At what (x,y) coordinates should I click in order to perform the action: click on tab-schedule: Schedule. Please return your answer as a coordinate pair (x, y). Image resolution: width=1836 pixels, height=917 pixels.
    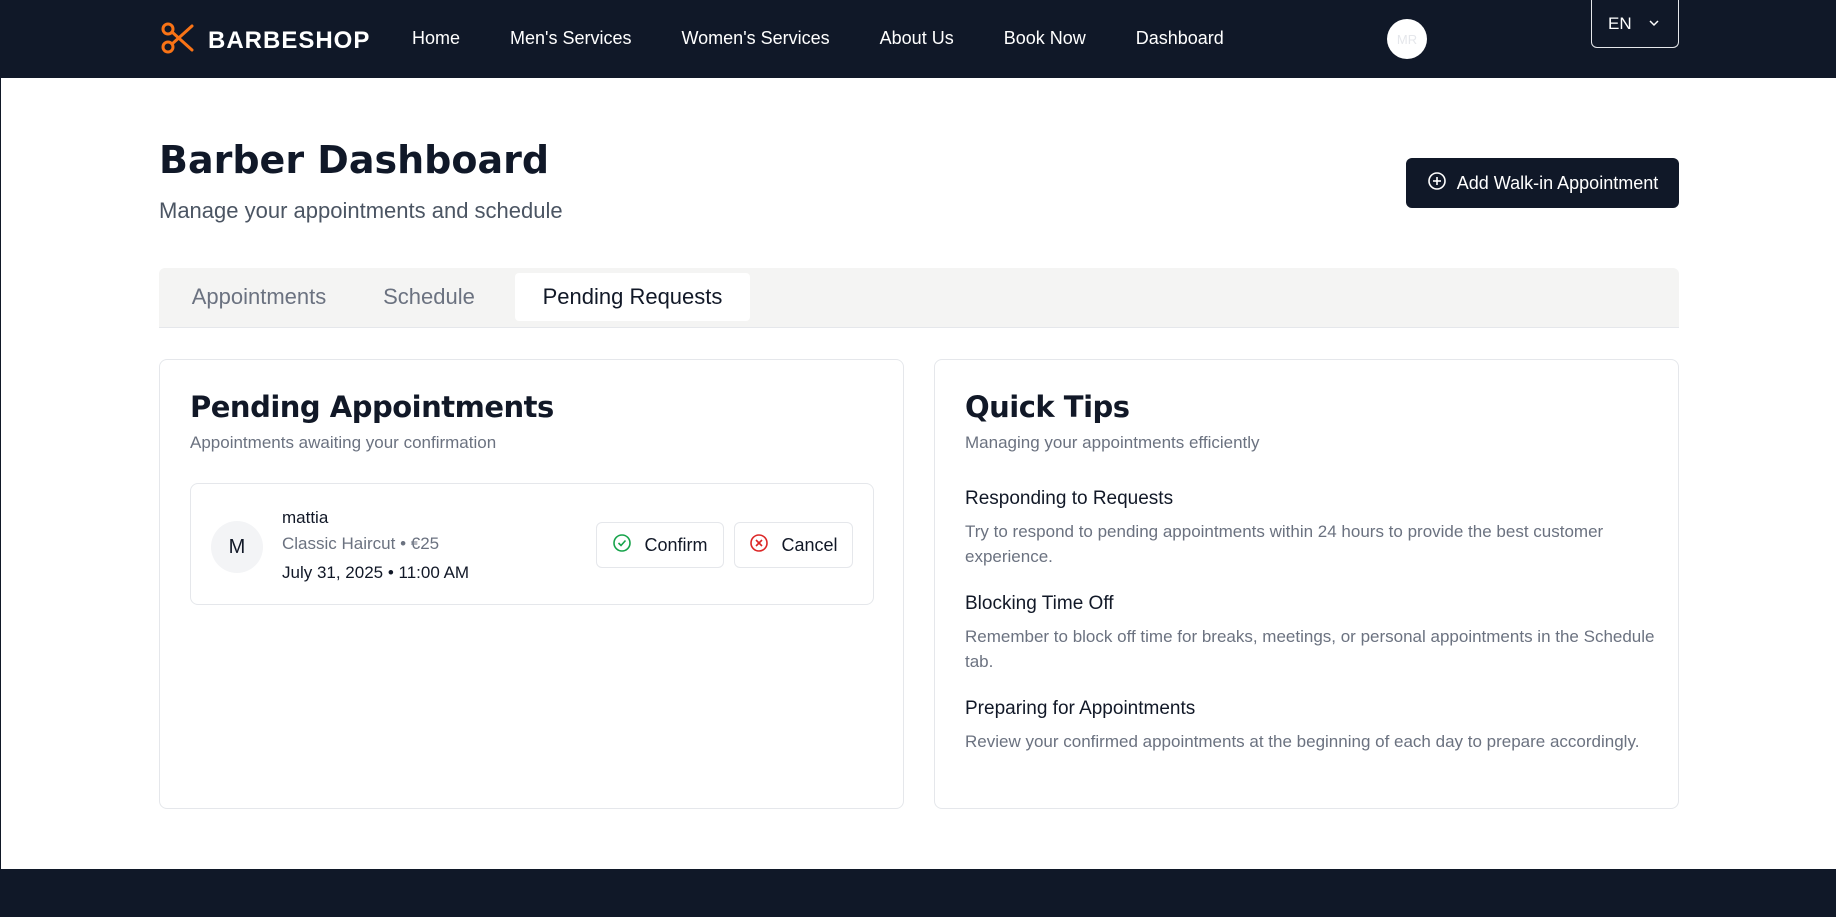
    Looking at the image, I should click on (429, 297).